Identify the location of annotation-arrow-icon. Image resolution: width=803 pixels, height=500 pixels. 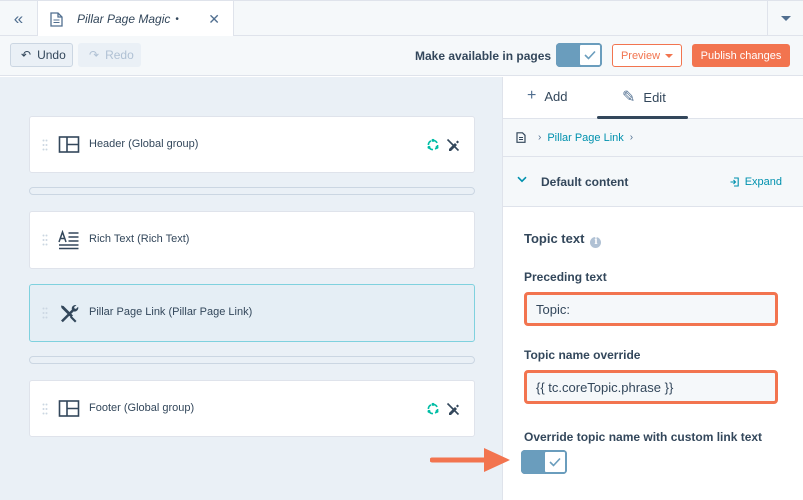
(470, 460).